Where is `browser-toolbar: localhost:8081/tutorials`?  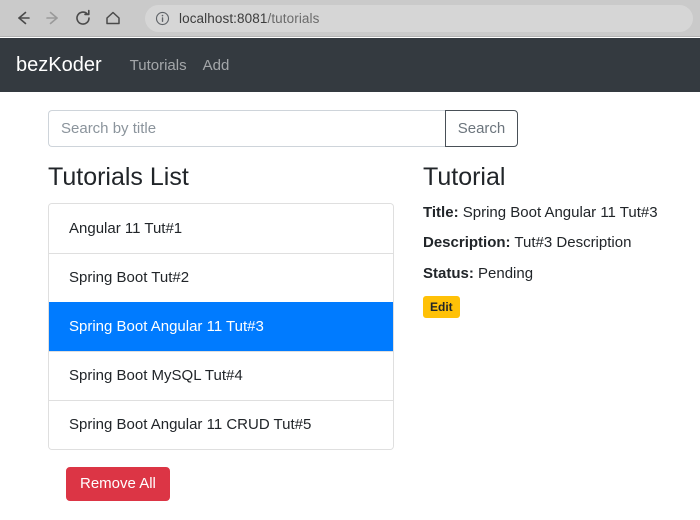
browser-toolbar: localhost:8081/tutorials is located at coordinates (350, 18).